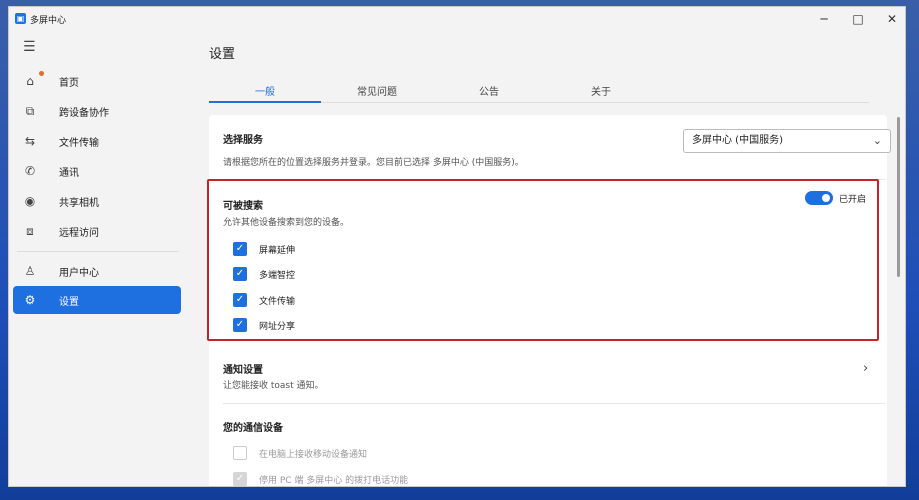 The image size is (919, 500). I want to click on notification-badge, so click(41, 73).